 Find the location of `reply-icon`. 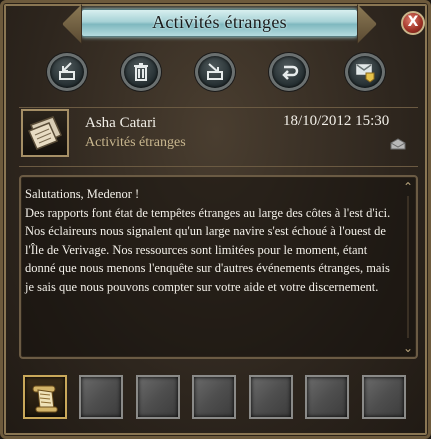

reply-icon is located at coordinates (67, 71).